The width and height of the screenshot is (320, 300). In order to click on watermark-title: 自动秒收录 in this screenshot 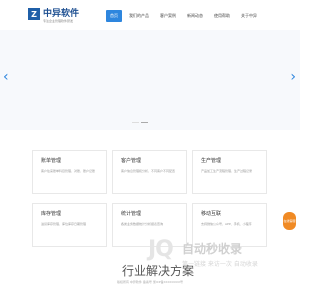, I will do `click(212, 249)`.